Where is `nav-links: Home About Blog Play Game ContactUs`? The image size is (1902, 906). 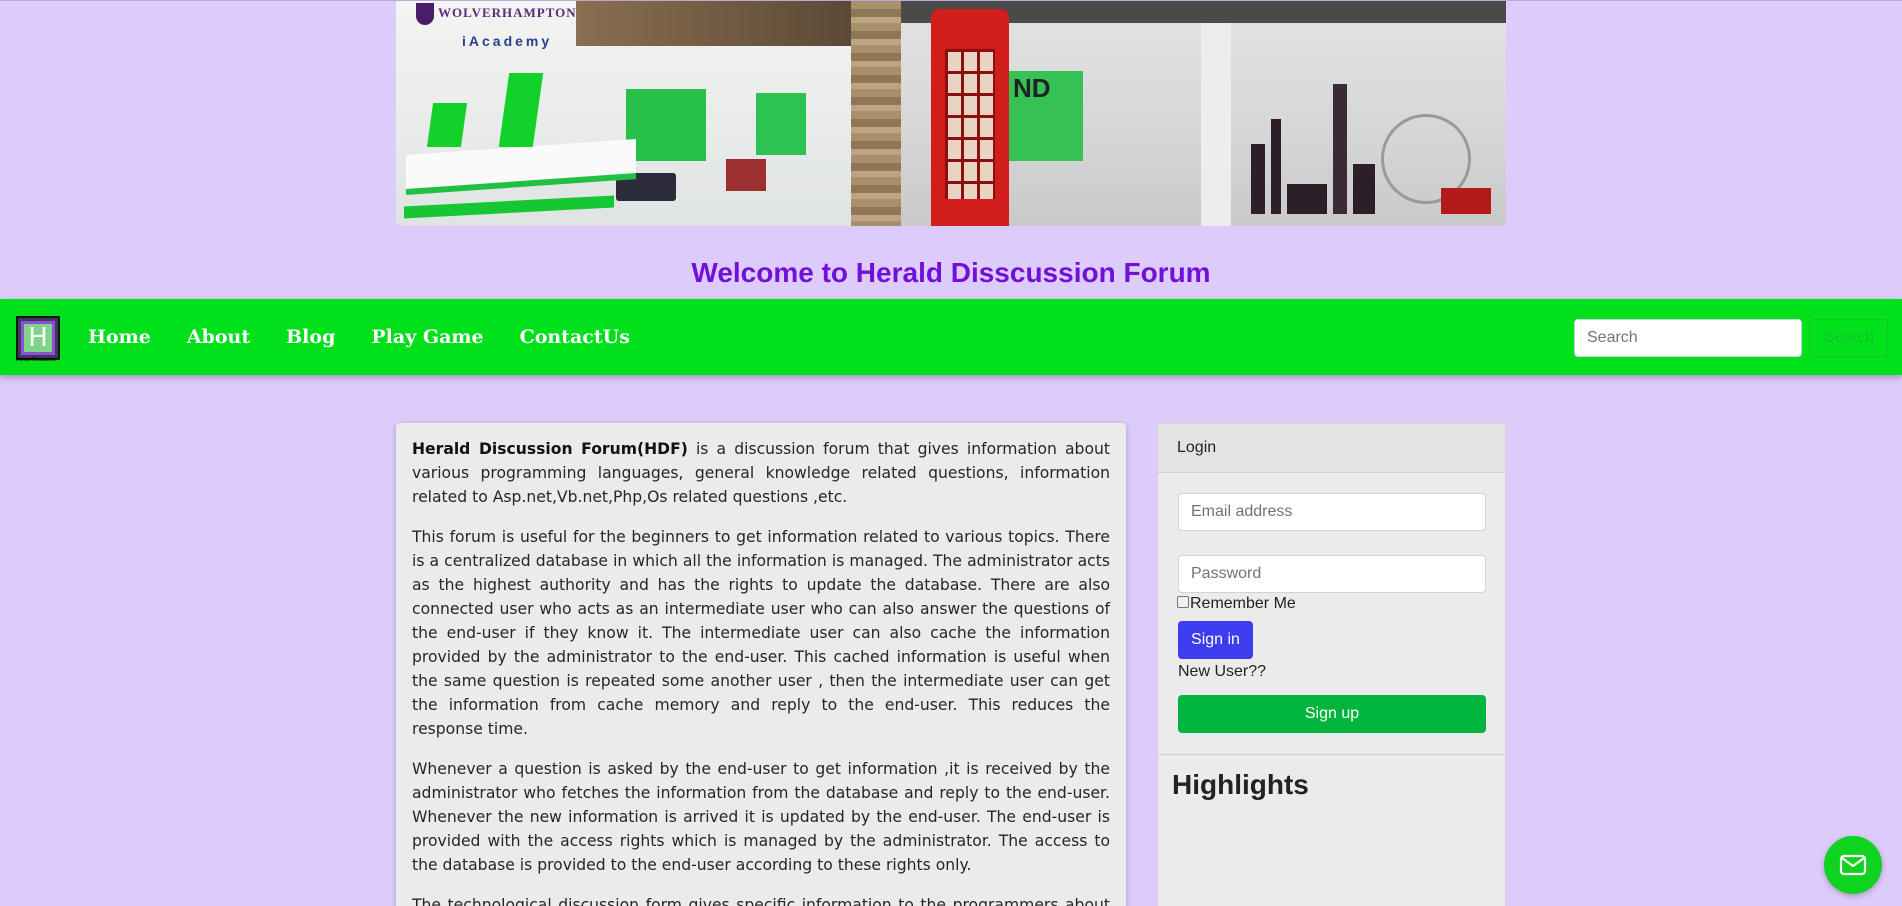 nav-links: Home About Blog Play Game ContactUs is located at coordinates (377, 337).